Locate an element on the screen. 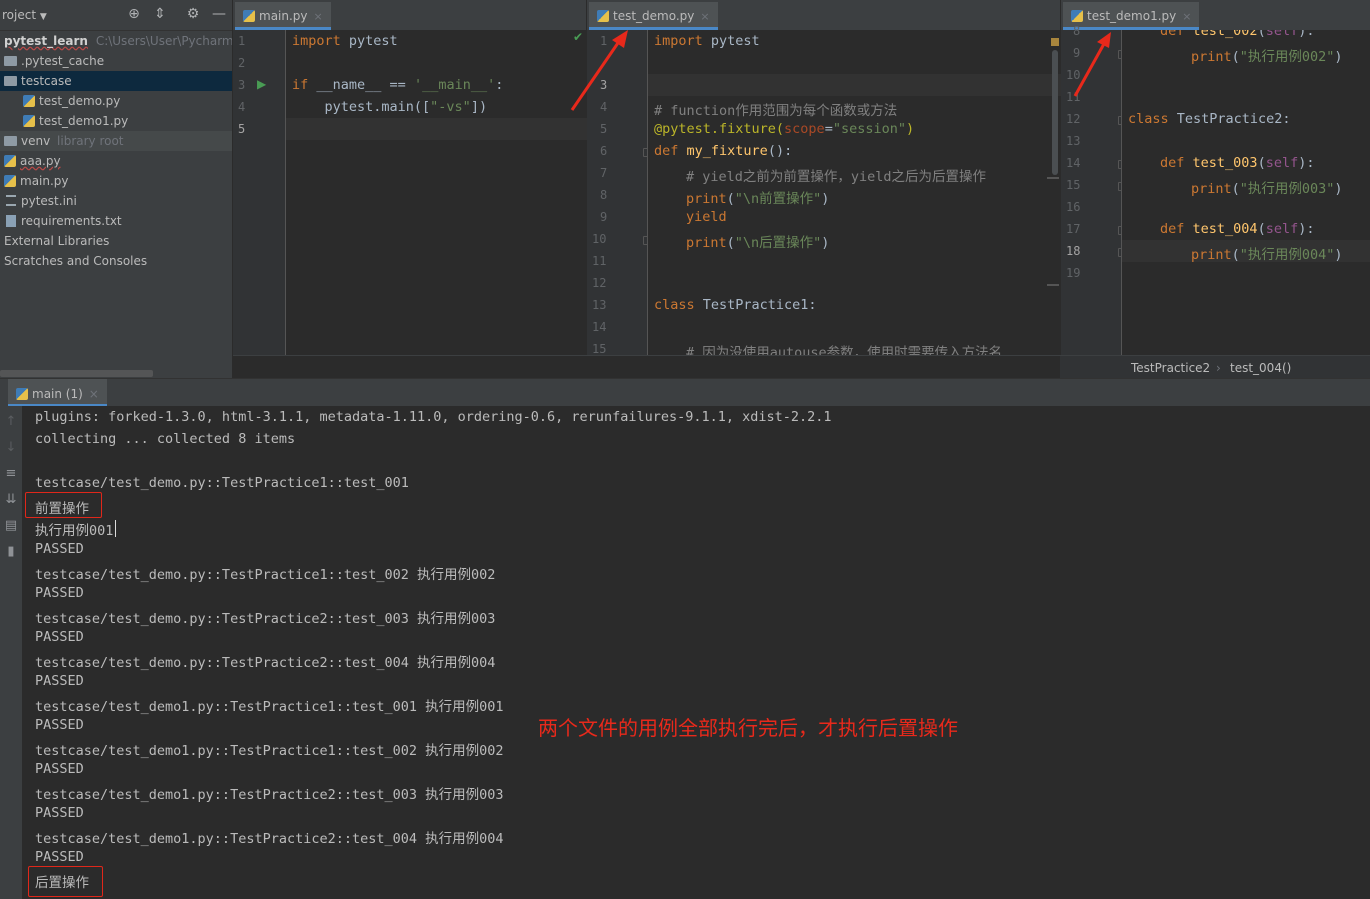 The image size is (1370, 899). tree-item-label: .pytest_cache is located at coordinates (63, 61).